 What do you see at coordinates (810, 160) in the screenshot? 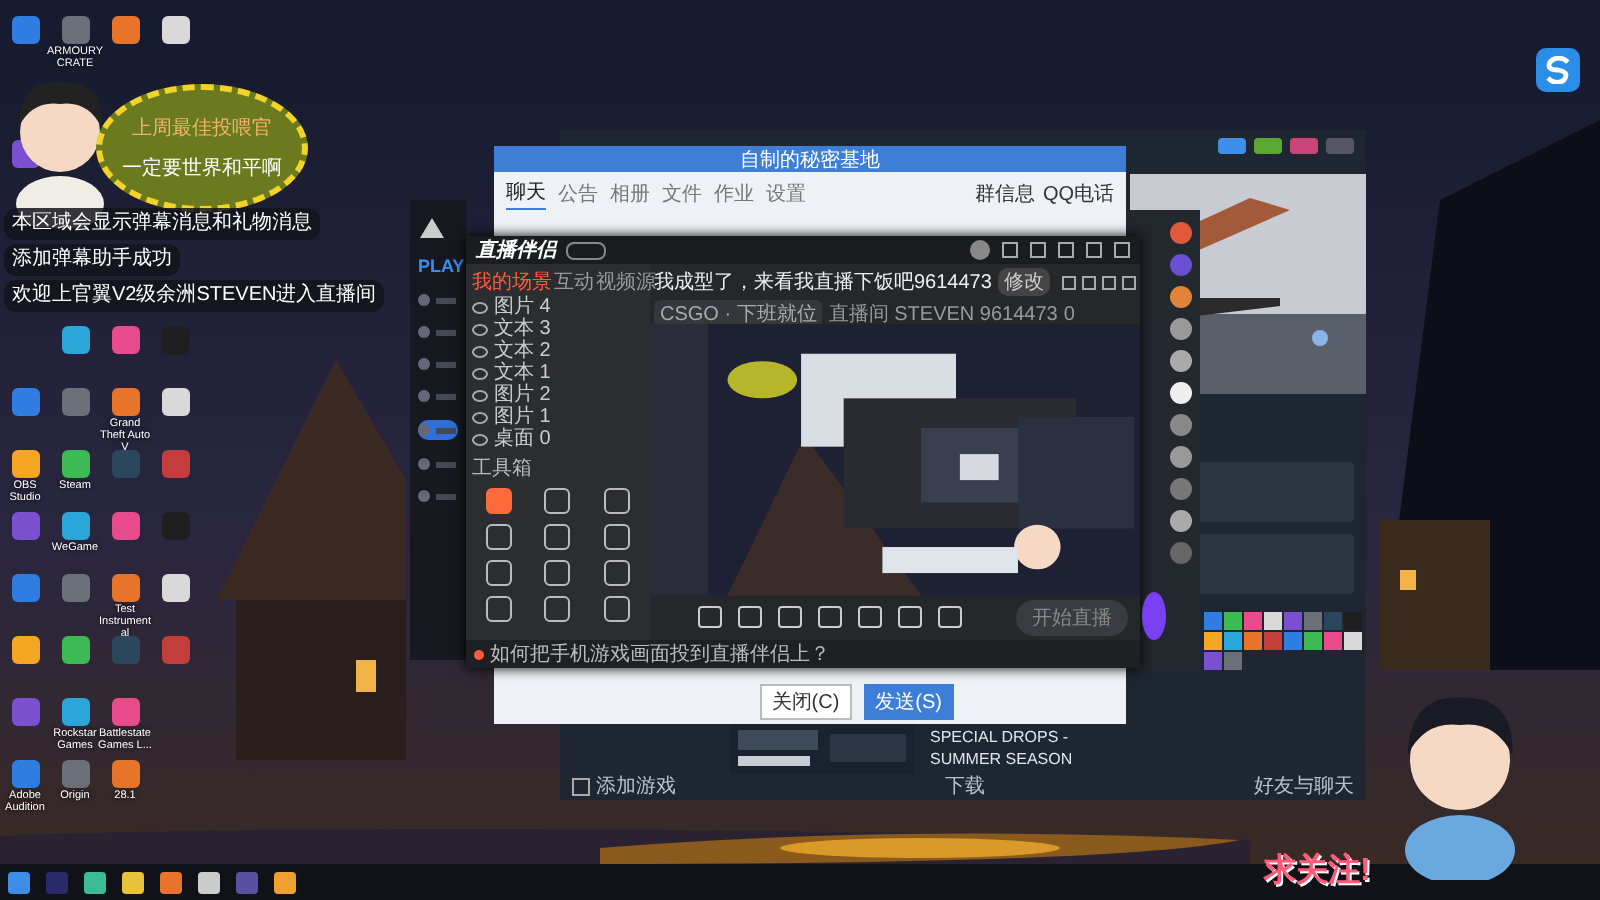
I see `window-title: 自制的秘密基地` at bounding box center [810, 160].